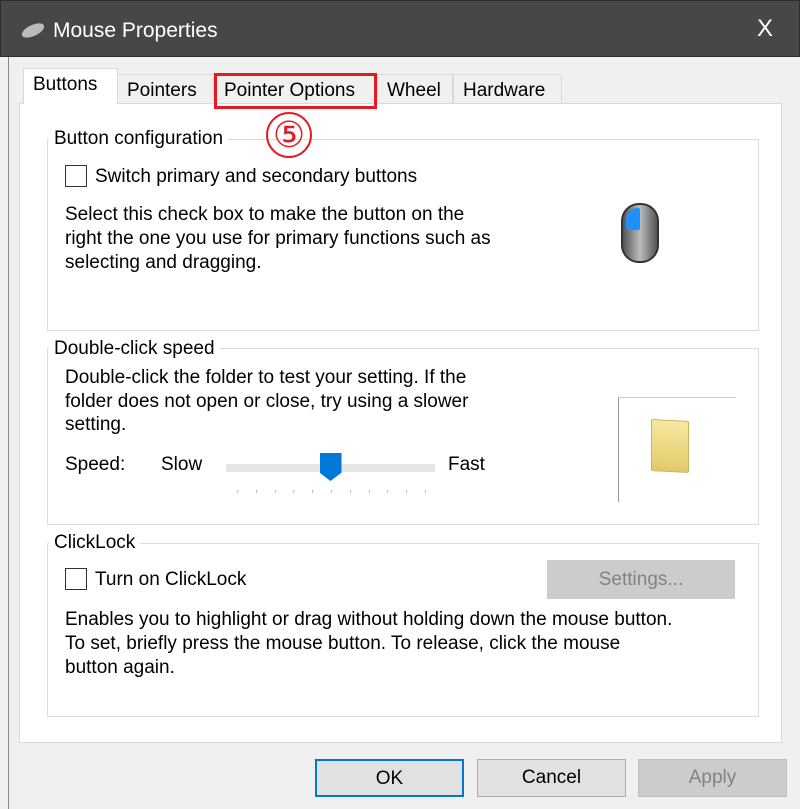 This screenshot has height=809, width=800. Describe the element at coordinates (120, 667) in the screenshot. I see `clicklock-desc-3: button again.` at that location.